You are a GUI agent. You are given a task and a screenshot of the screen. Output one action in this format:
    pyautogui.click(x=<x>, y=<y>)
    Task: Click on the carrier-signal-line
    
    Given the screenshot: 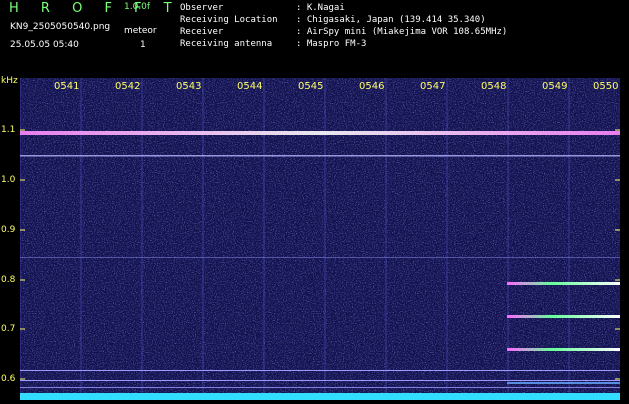 What is the action you would take?
    pyautogui.click(x=320, y=133)
    